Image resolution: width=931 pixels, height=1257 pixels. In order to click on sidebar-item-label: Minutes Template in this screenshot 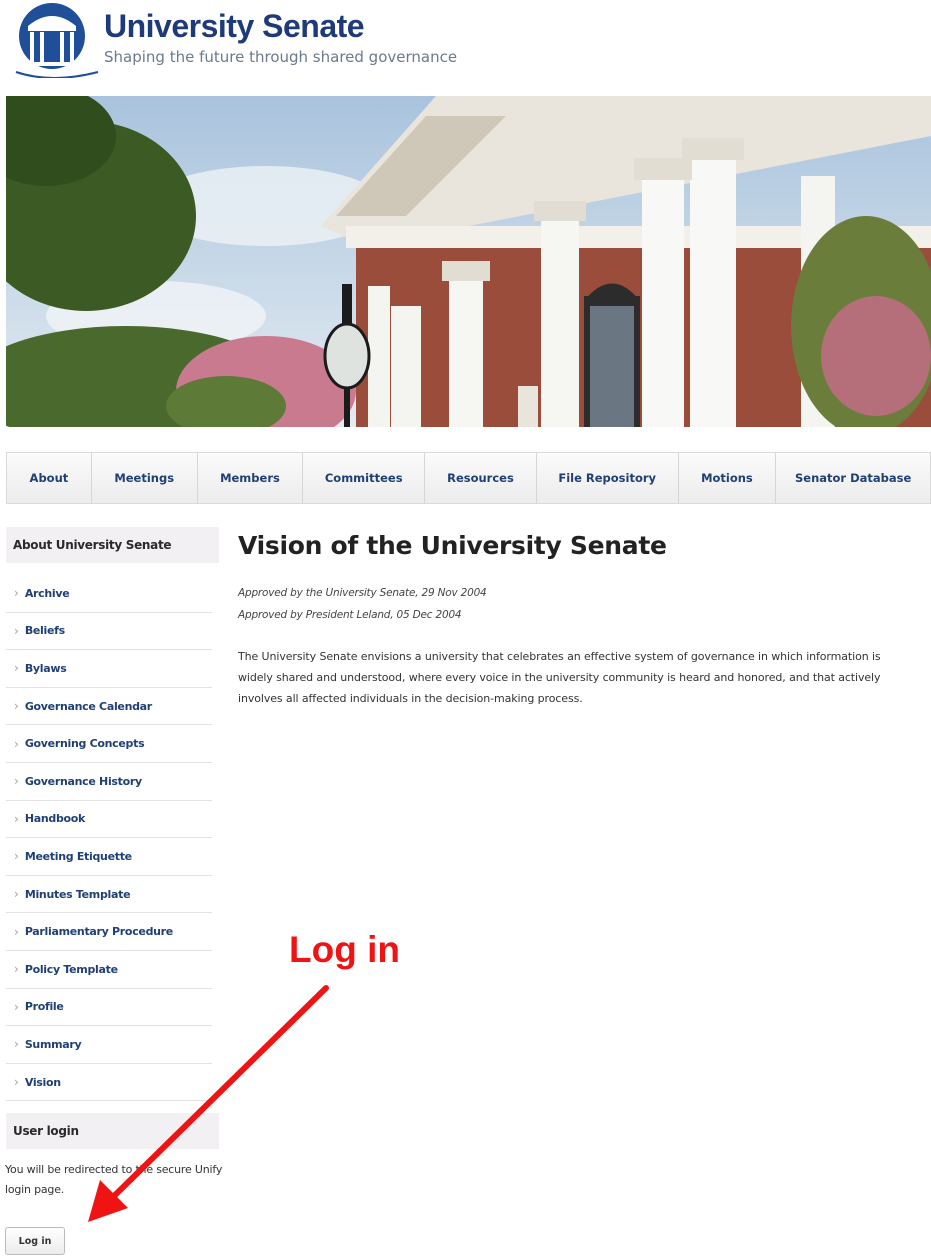, I will do `click(77, 894)`.